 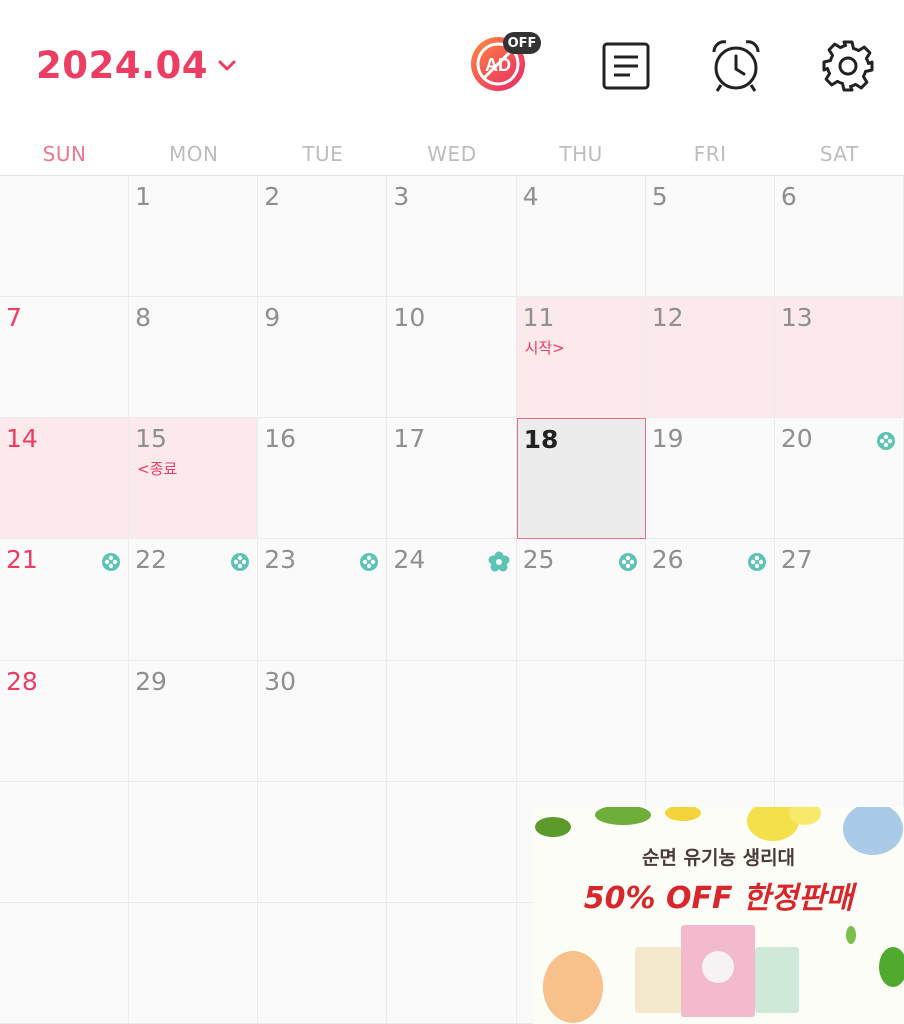 I want to click on day-number: 15, so click(x=151, y=439).